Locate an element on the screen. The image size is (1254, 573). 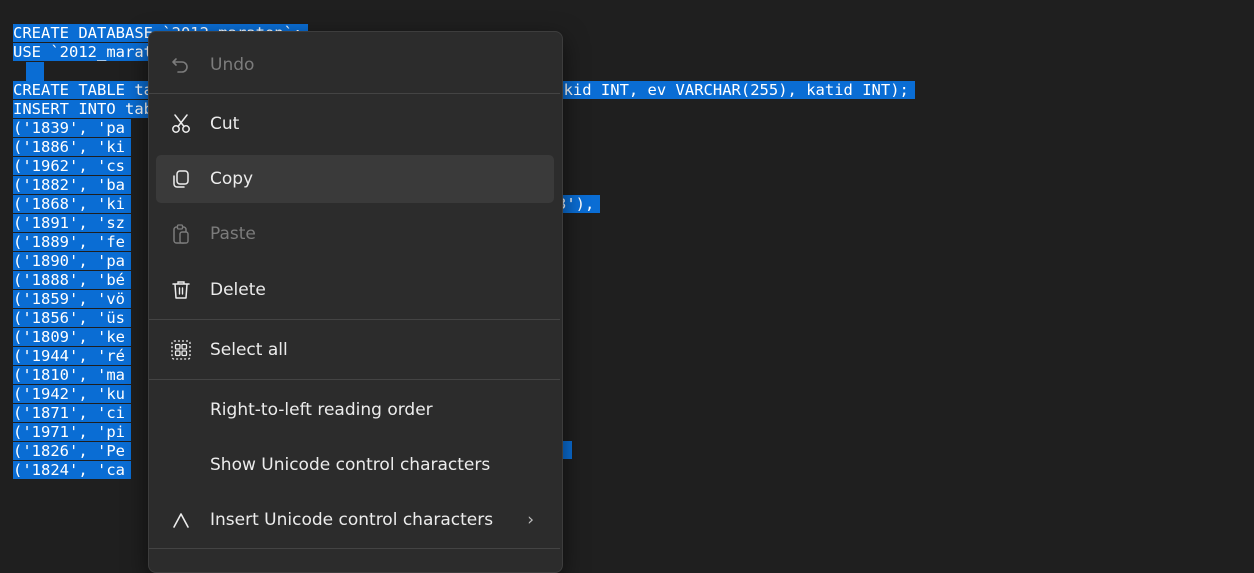
menu-label-select-all: Select all is located at coordinates (249, 350).